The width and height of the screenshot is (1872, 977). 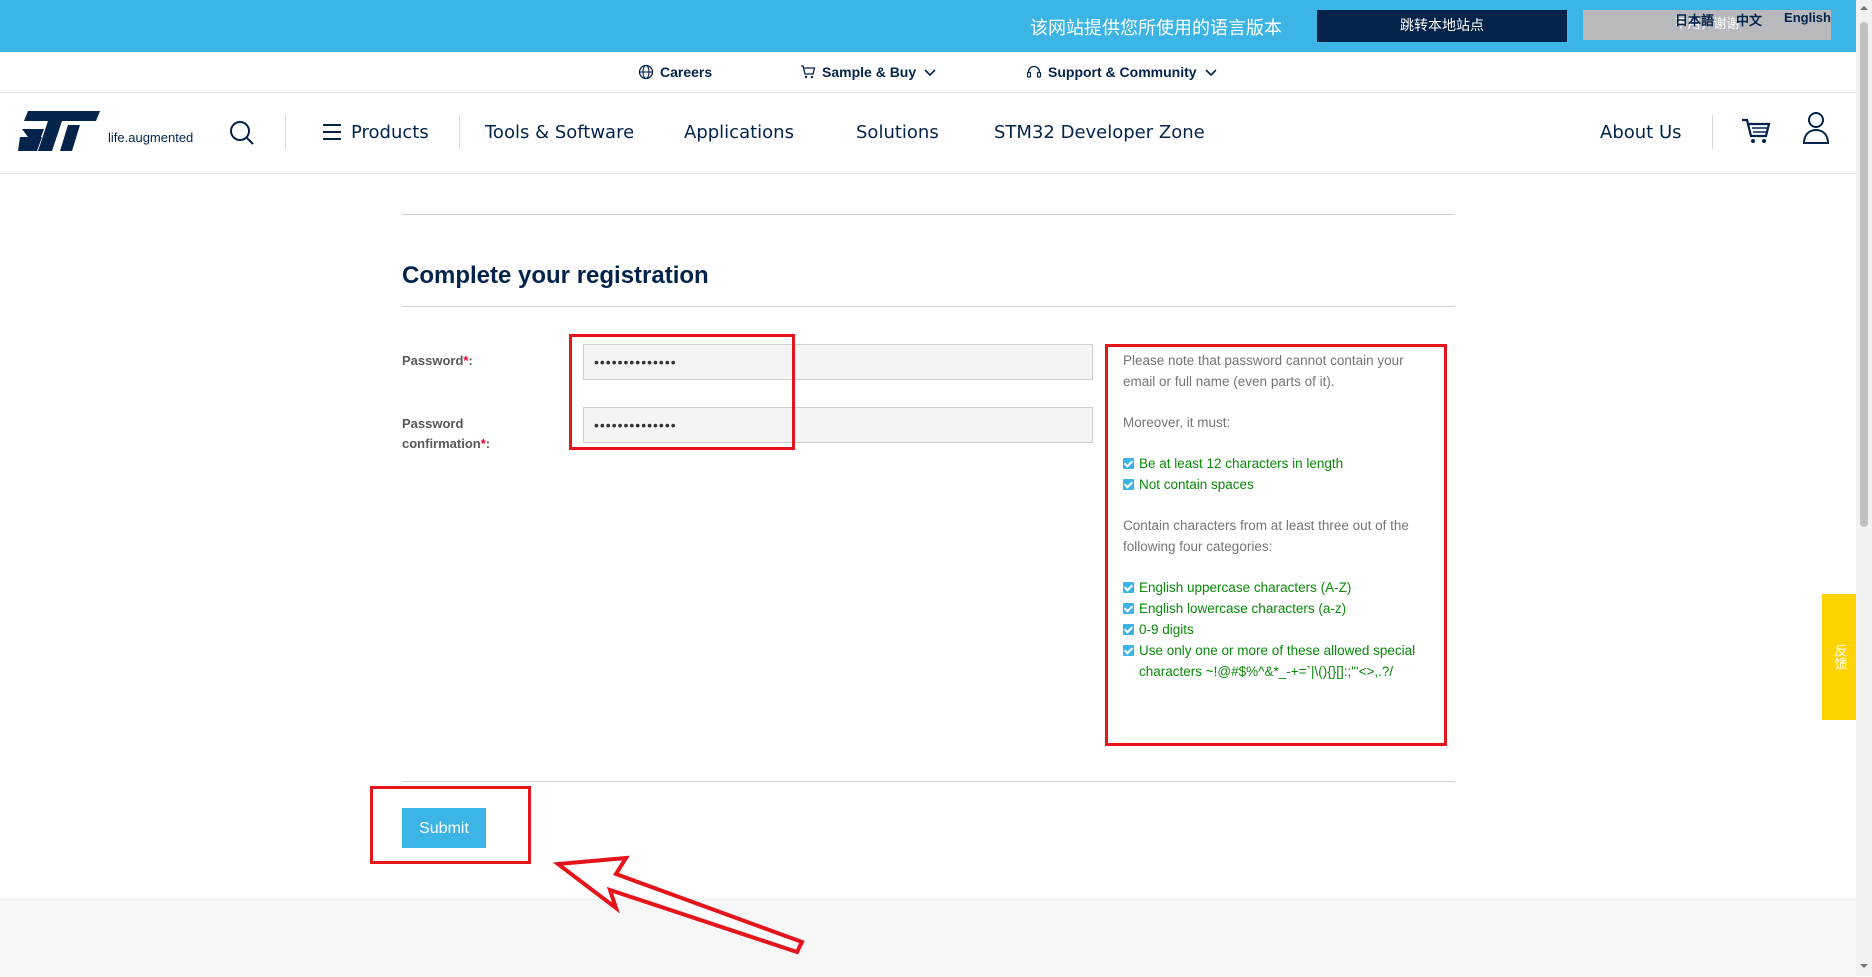 I want to click on nav-stm32-developer-zone: STM32 Developer Zone, so click(x=1099, y=132).